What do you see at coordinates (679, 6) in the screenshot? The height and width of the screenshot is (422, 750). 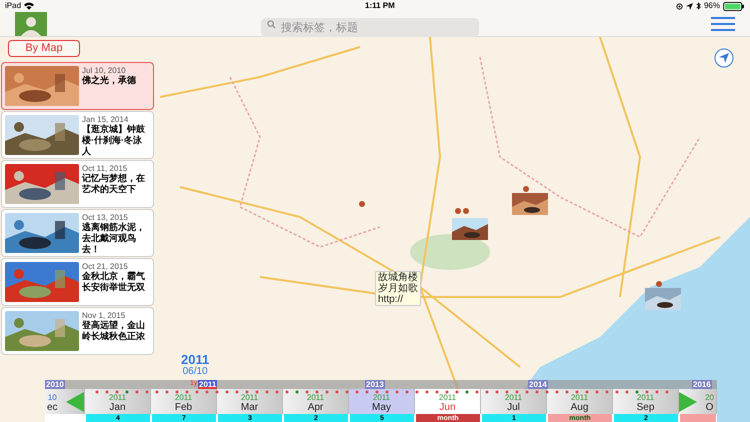 I see `lock-rotation-icon` at bounding box center [679, 6].